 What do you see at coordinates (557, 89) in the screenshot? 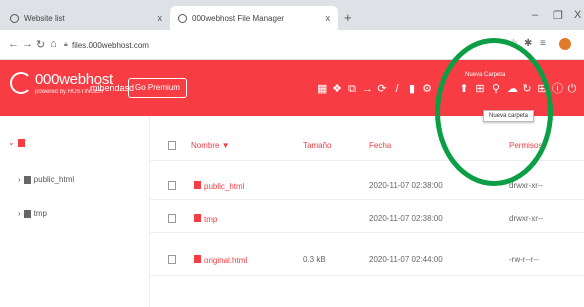
I see `info-icon: ⓘ` at bounding box center [557, 89].